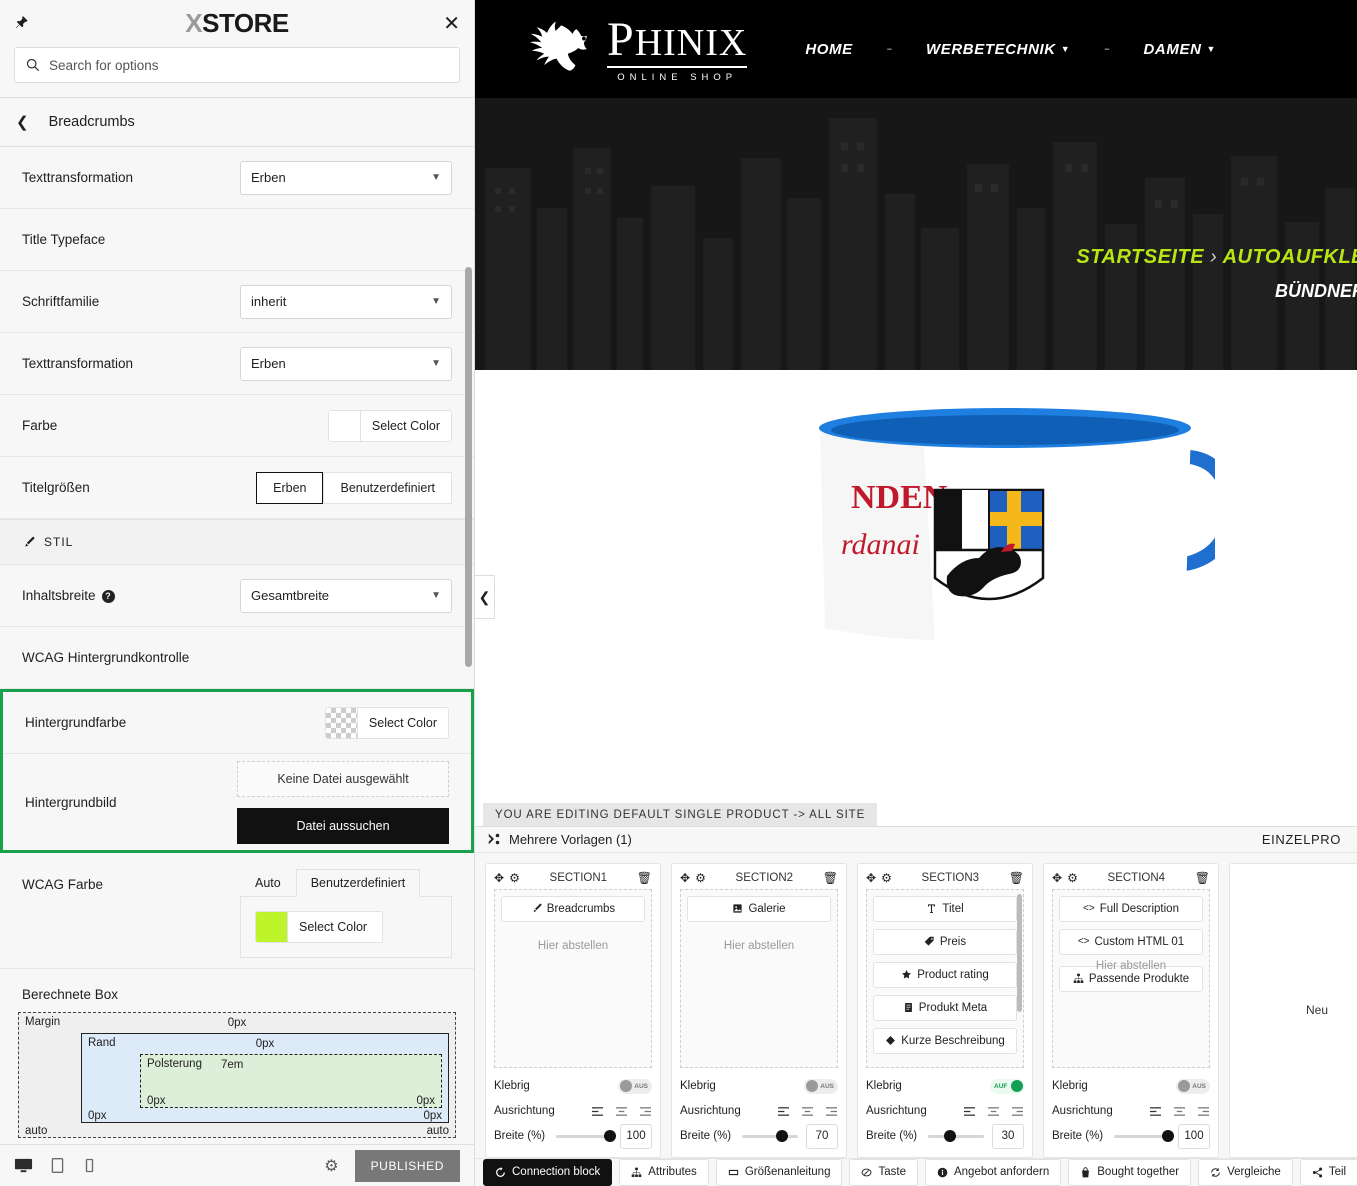  Describe the element at coordinates (993, 1172) in the screenshot. I see `chip-angebot-anfordern: Angebot anfordern` at that location.